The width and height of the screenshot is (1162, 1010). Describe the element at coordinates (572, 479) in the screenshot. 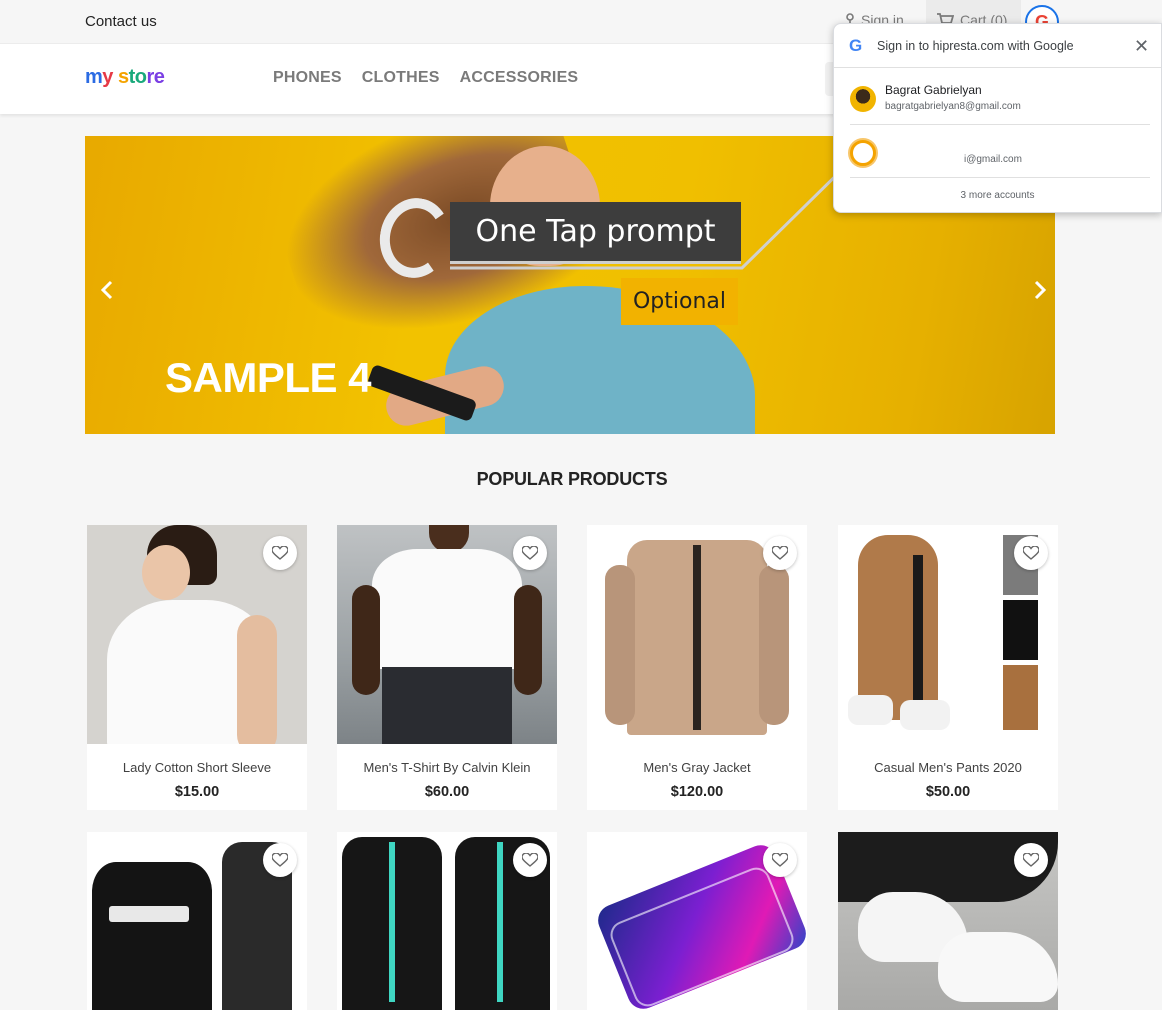

I see `section-title: POPULAR PRODUCTS` at that location.